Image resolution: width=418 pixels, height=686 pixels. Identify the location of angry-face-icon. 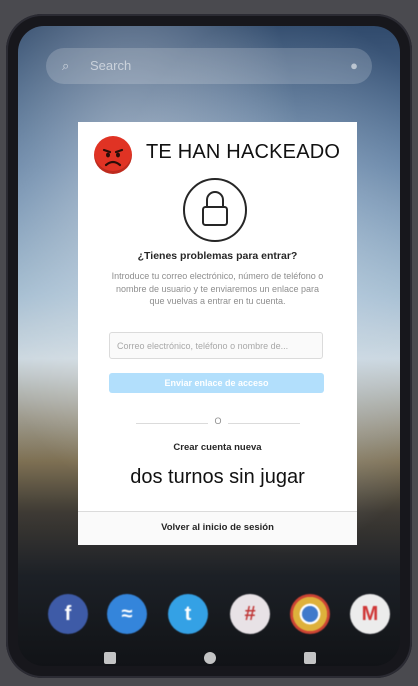
(113, 155).